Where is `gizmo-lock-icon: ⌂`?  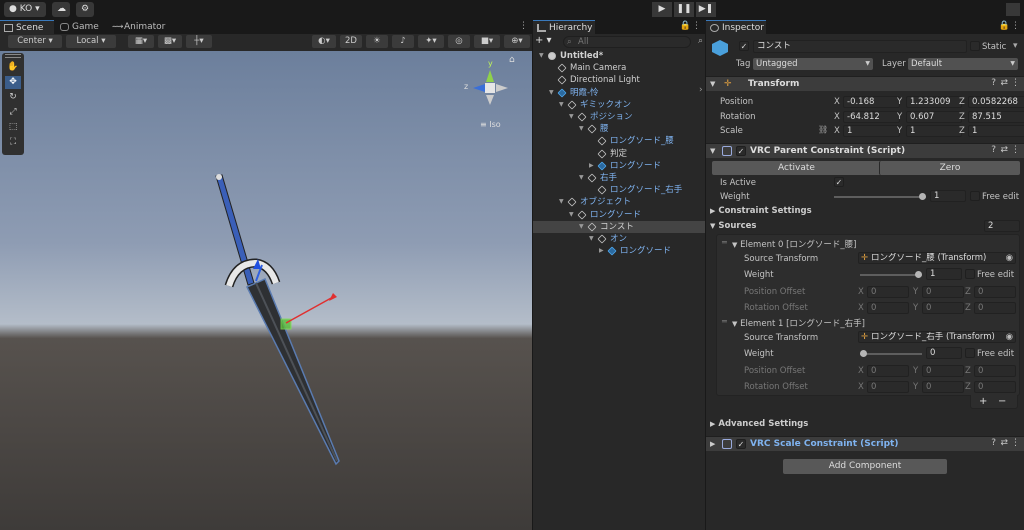
gizmo-lock-icon: ⌂ is located at coordinates (512, 60).